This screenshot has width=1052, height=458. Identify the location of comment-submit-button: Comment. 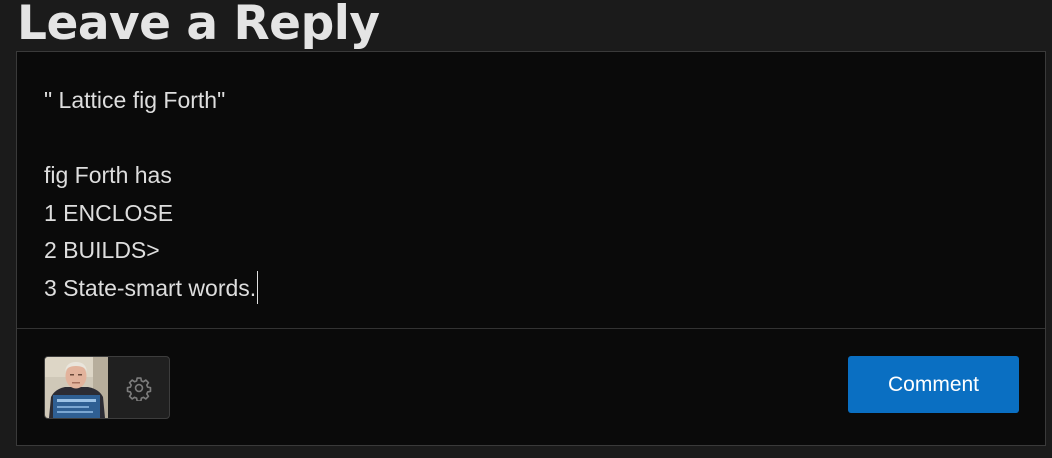
(933, 384).